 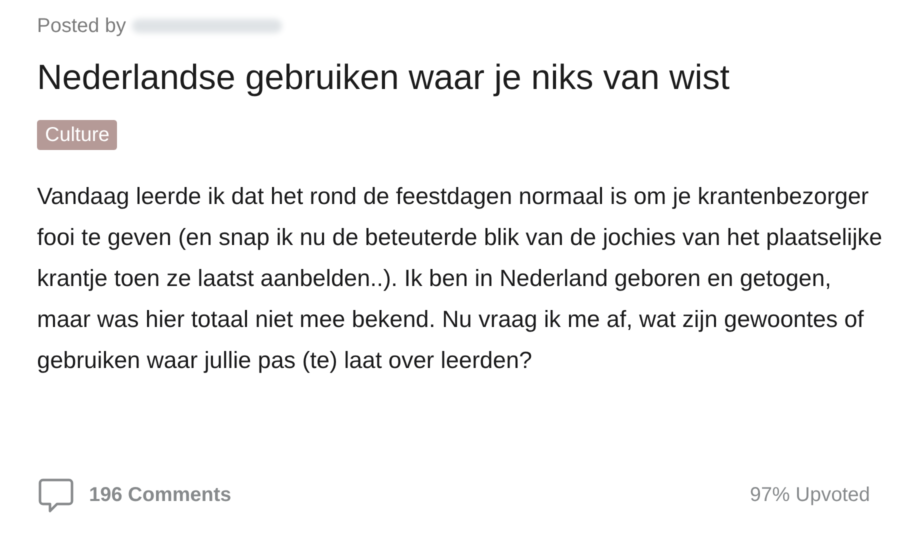 I want to click on post-title: Nederlandse gebruiken waar je niks van wist, so click(x=384, y=78).